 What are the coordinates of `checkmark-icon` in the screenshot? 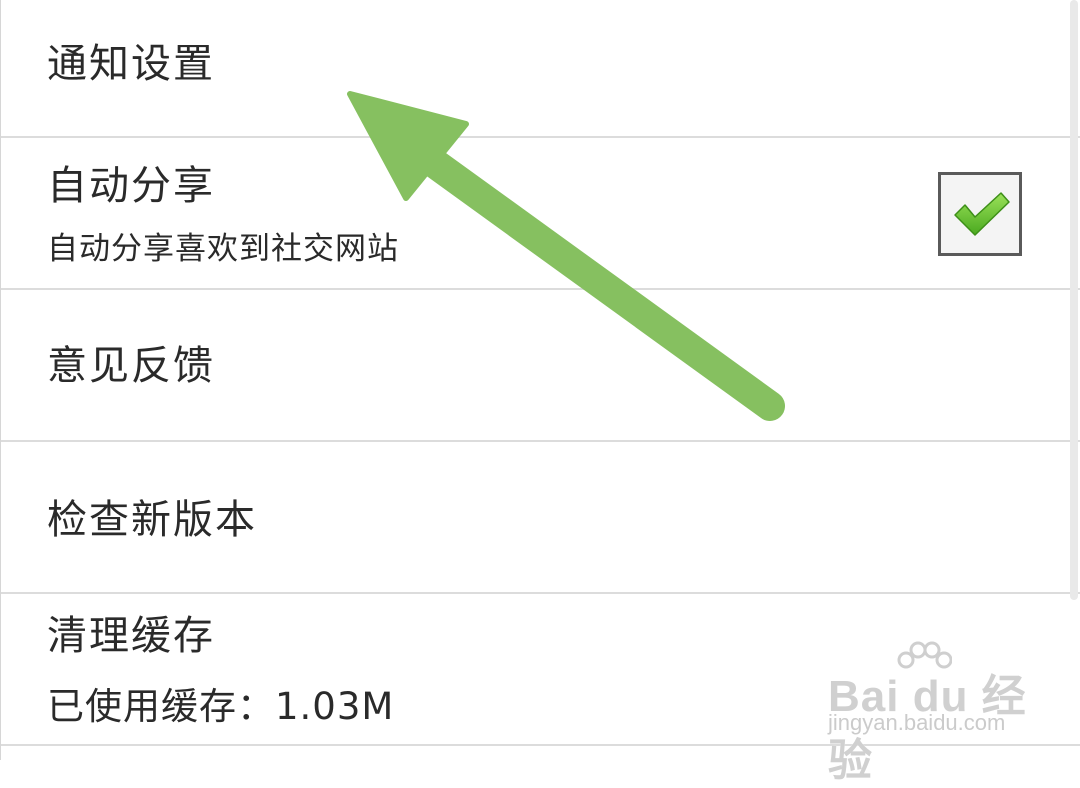 It's located at (982, 214).